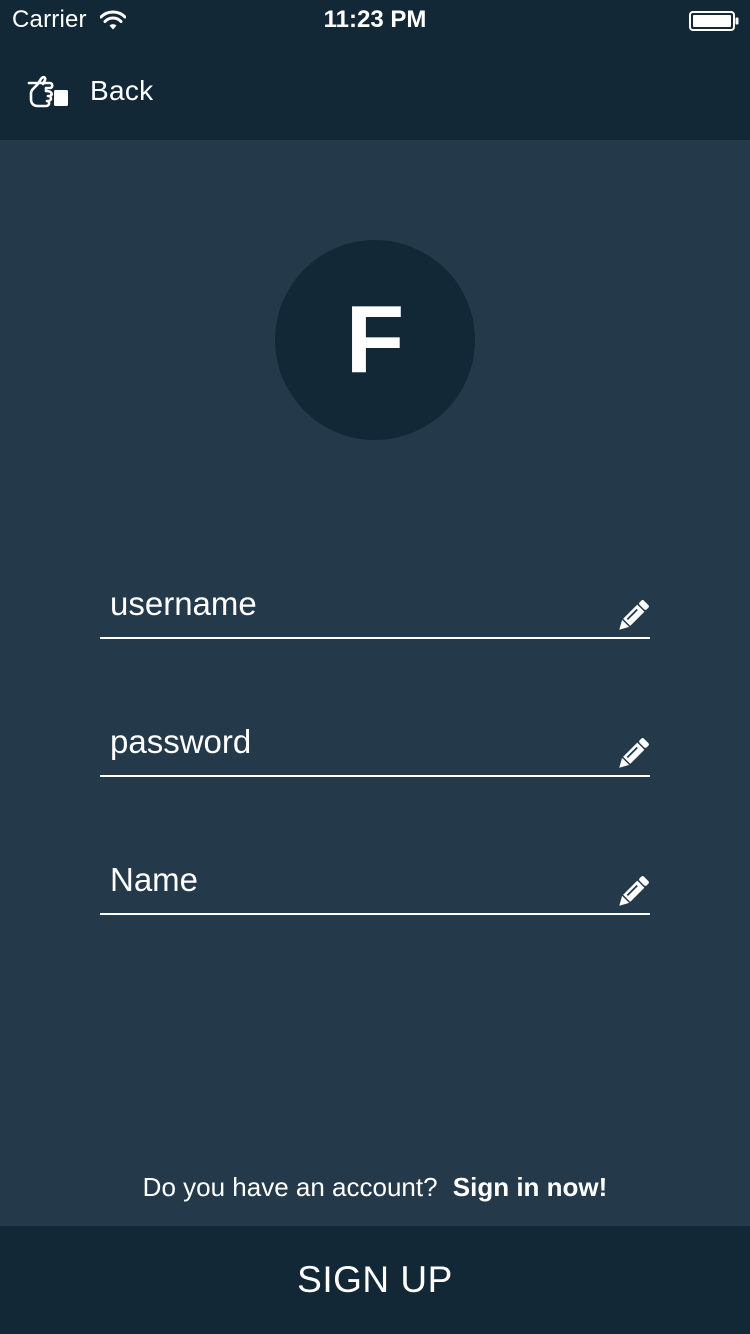 The width and height of the screenshot is (750, 1334). I want to click on app-logo-avatar: F, so click(375, 340).